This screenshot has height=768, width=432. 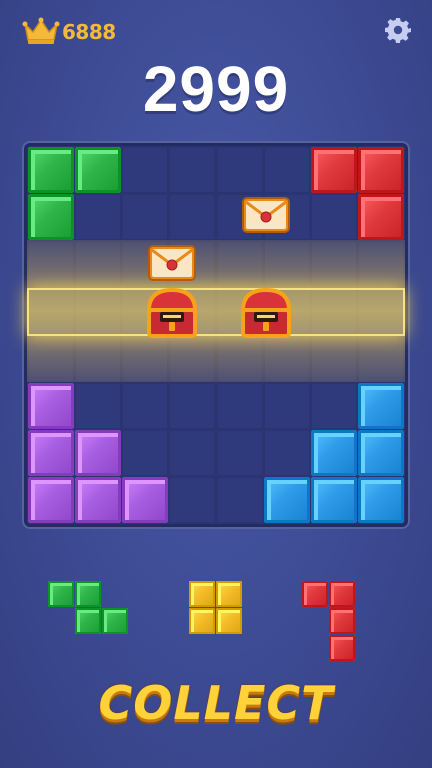 I want to click on best-score: 6888, so click(x=89, y=32).